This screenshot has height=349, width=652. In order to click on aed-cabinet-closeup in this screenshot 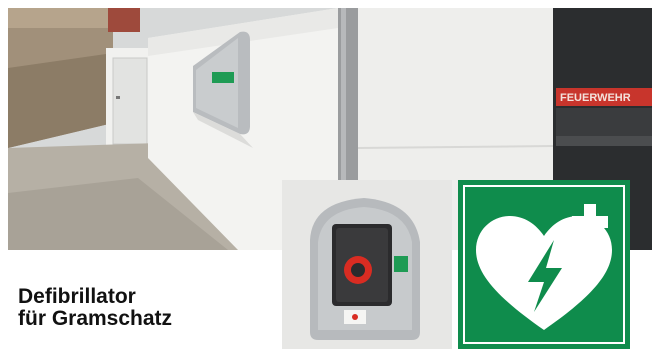, I will do `click(367, 264)`.